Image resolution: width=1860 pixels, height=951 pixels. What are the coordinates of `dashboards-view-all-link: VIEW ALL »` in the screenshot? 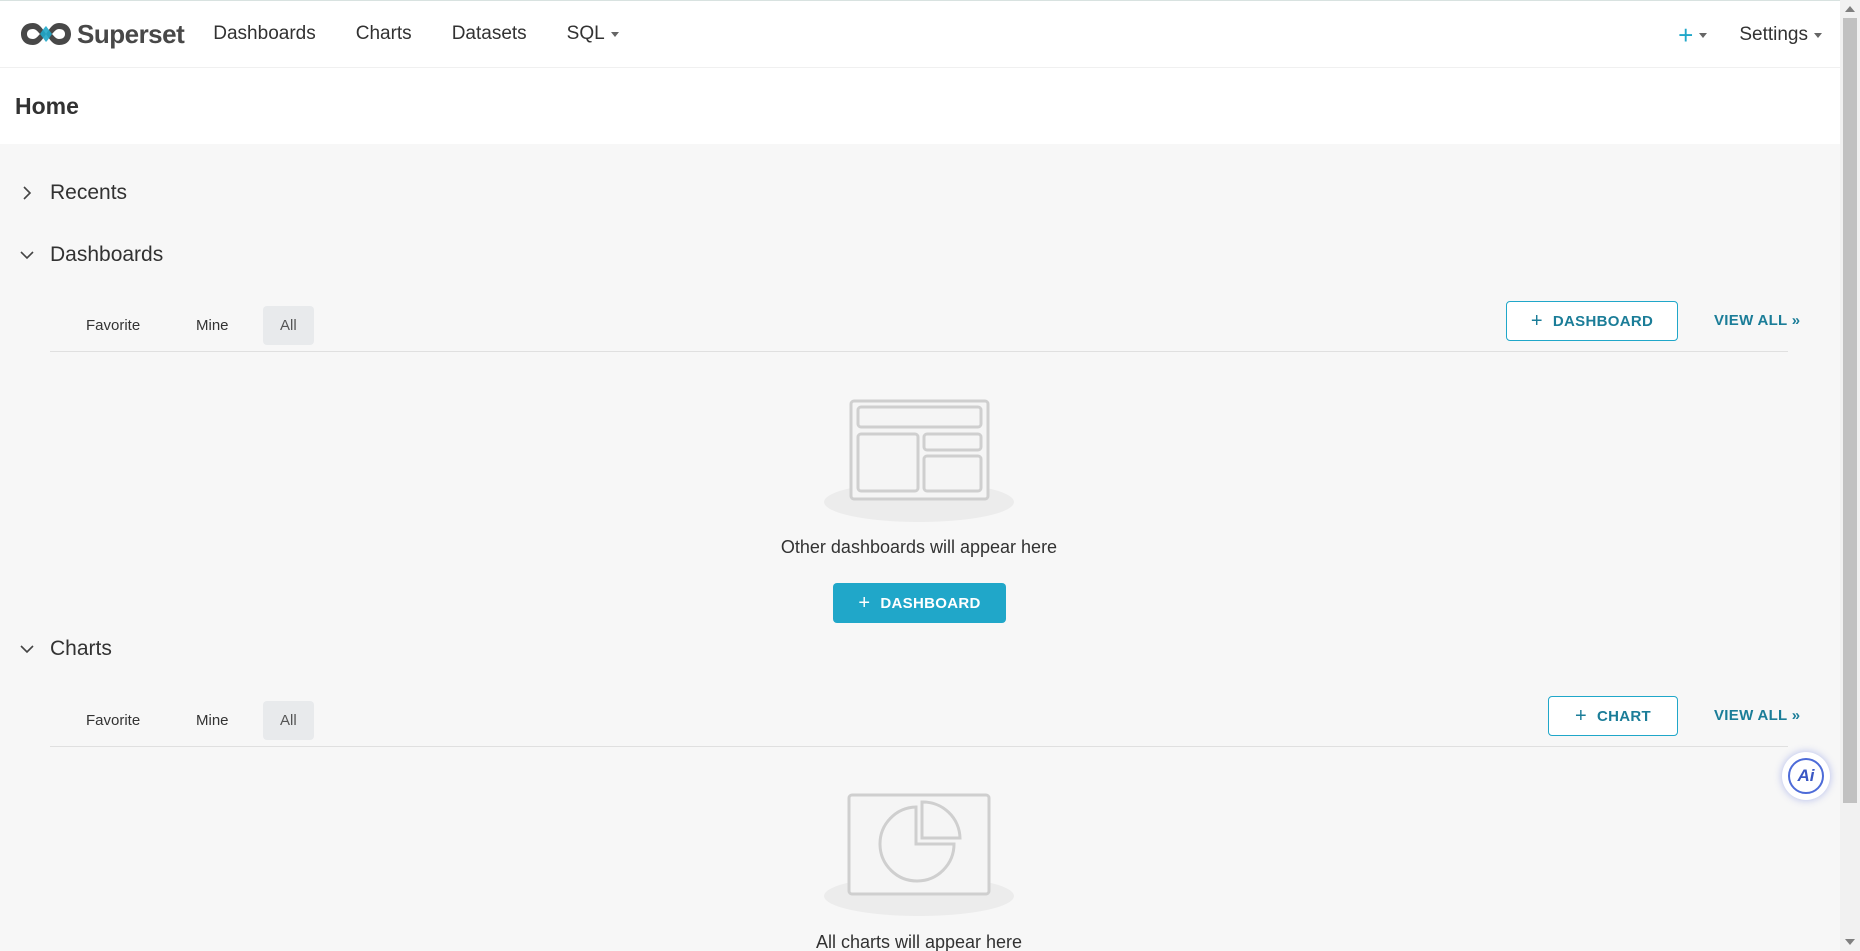 It's located at (1757, 320).